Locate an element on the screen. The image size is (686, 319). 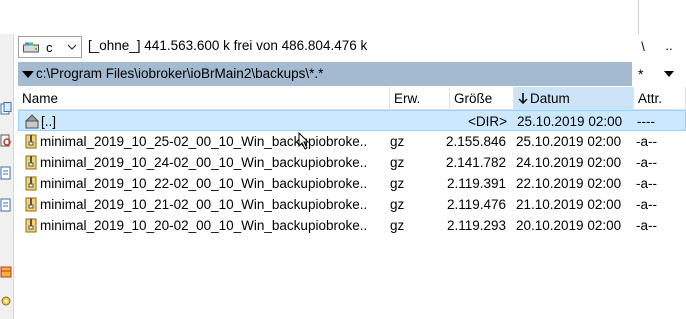
drive-letter: c is located at coordinates (49, 47).